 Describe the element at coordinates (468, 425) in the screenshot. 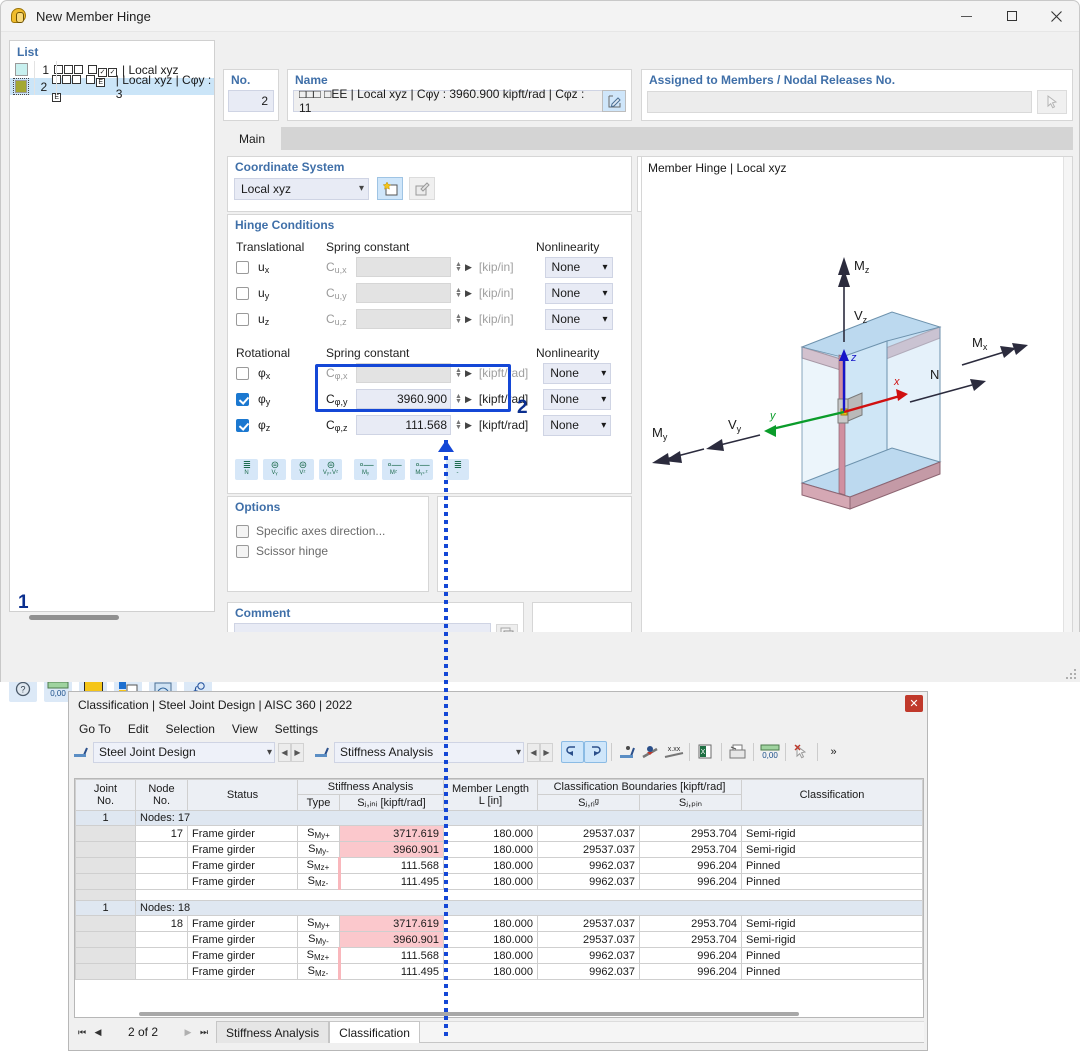

I see `expand-phiz-icon: ▶` at that location.